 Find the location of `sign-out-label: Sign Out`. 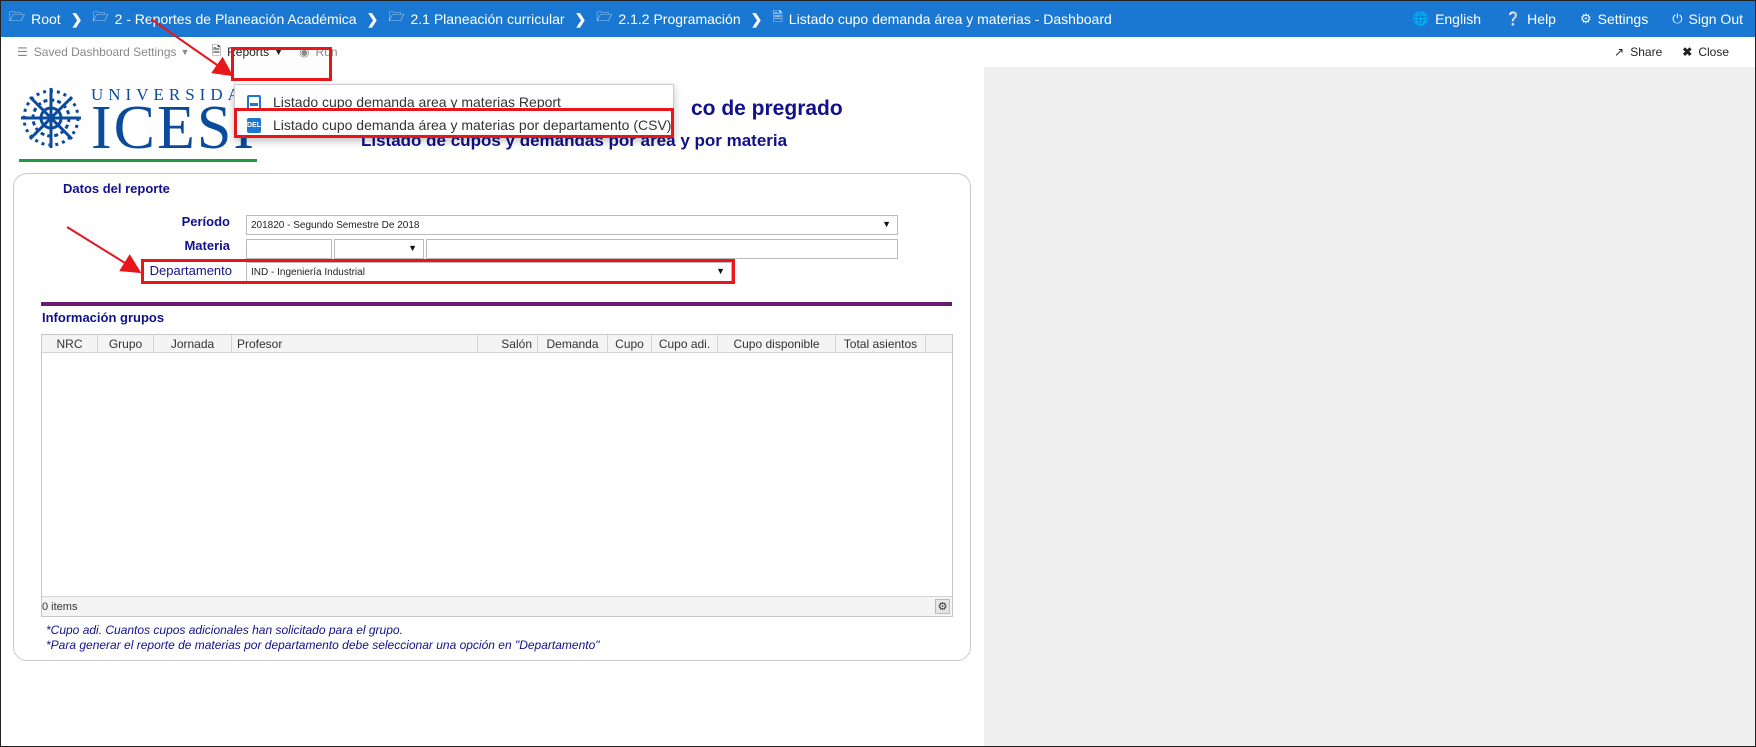

sign-out-label: Sign Out is located at coordinates (1715, 19).